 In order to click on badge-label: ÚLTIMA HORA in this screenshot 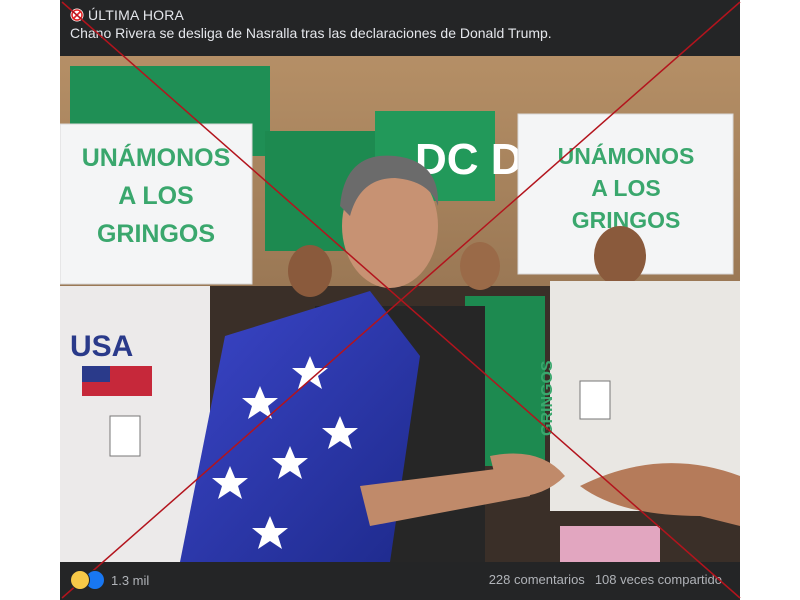, I will do `click(136, 15)`.